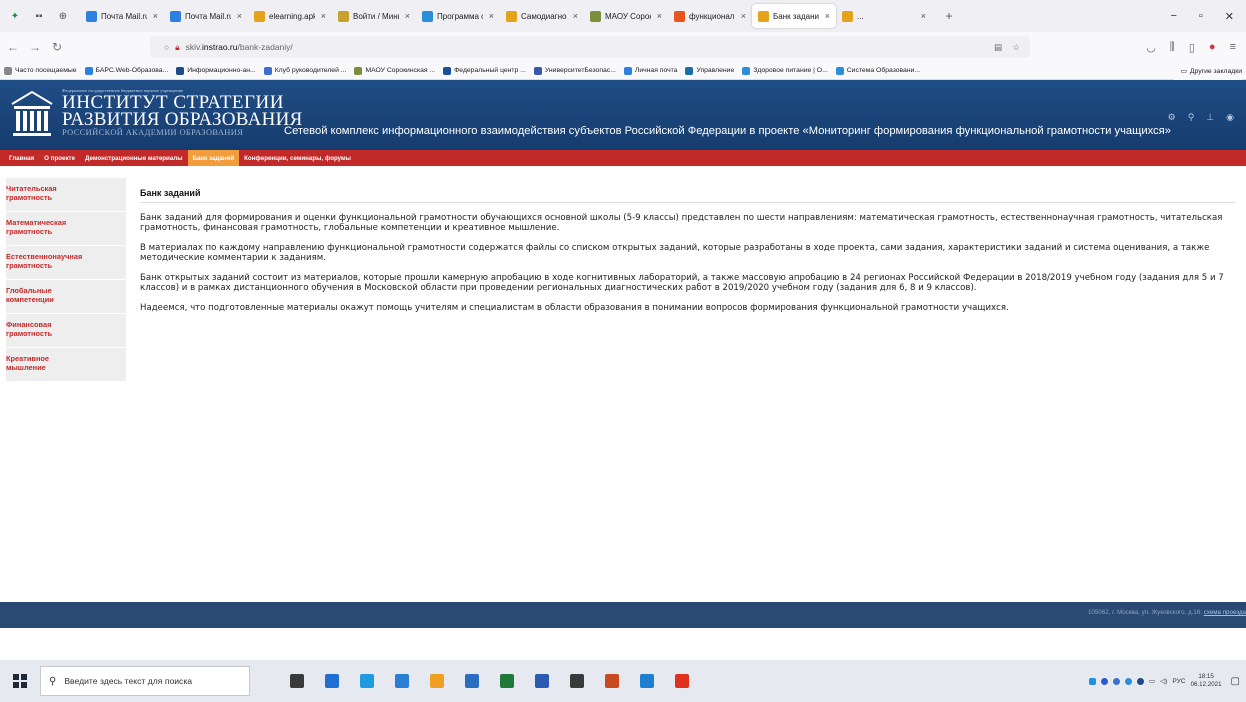  I want to click on sidebar-item: Креативное мышление, so click(66, 365).